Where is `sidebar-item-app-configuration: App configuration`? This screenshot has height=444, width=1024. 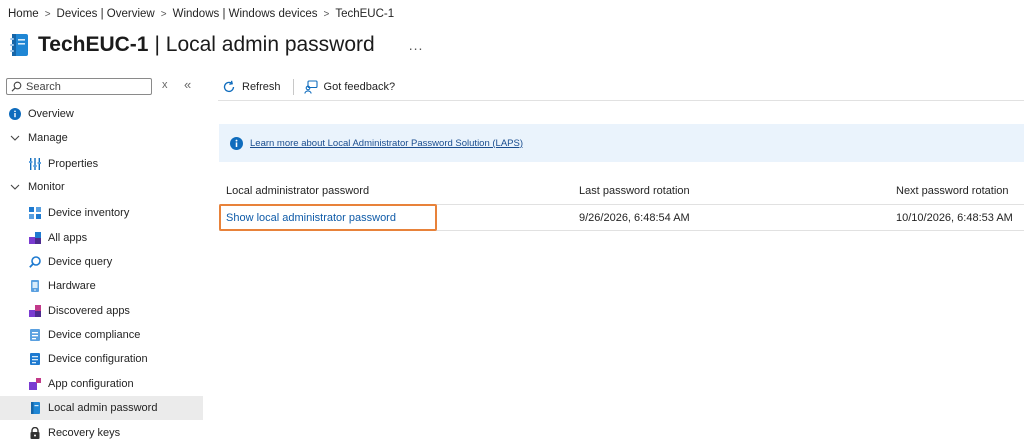 sidebar-item-app-configuration: App configuration is located at coordinates (101, 384).